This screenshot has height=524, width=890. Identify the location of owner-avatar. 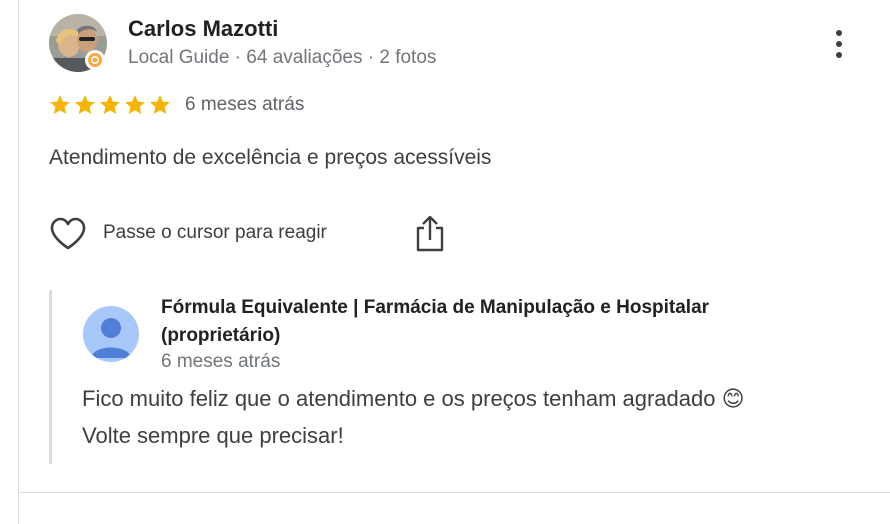
(111, 334).